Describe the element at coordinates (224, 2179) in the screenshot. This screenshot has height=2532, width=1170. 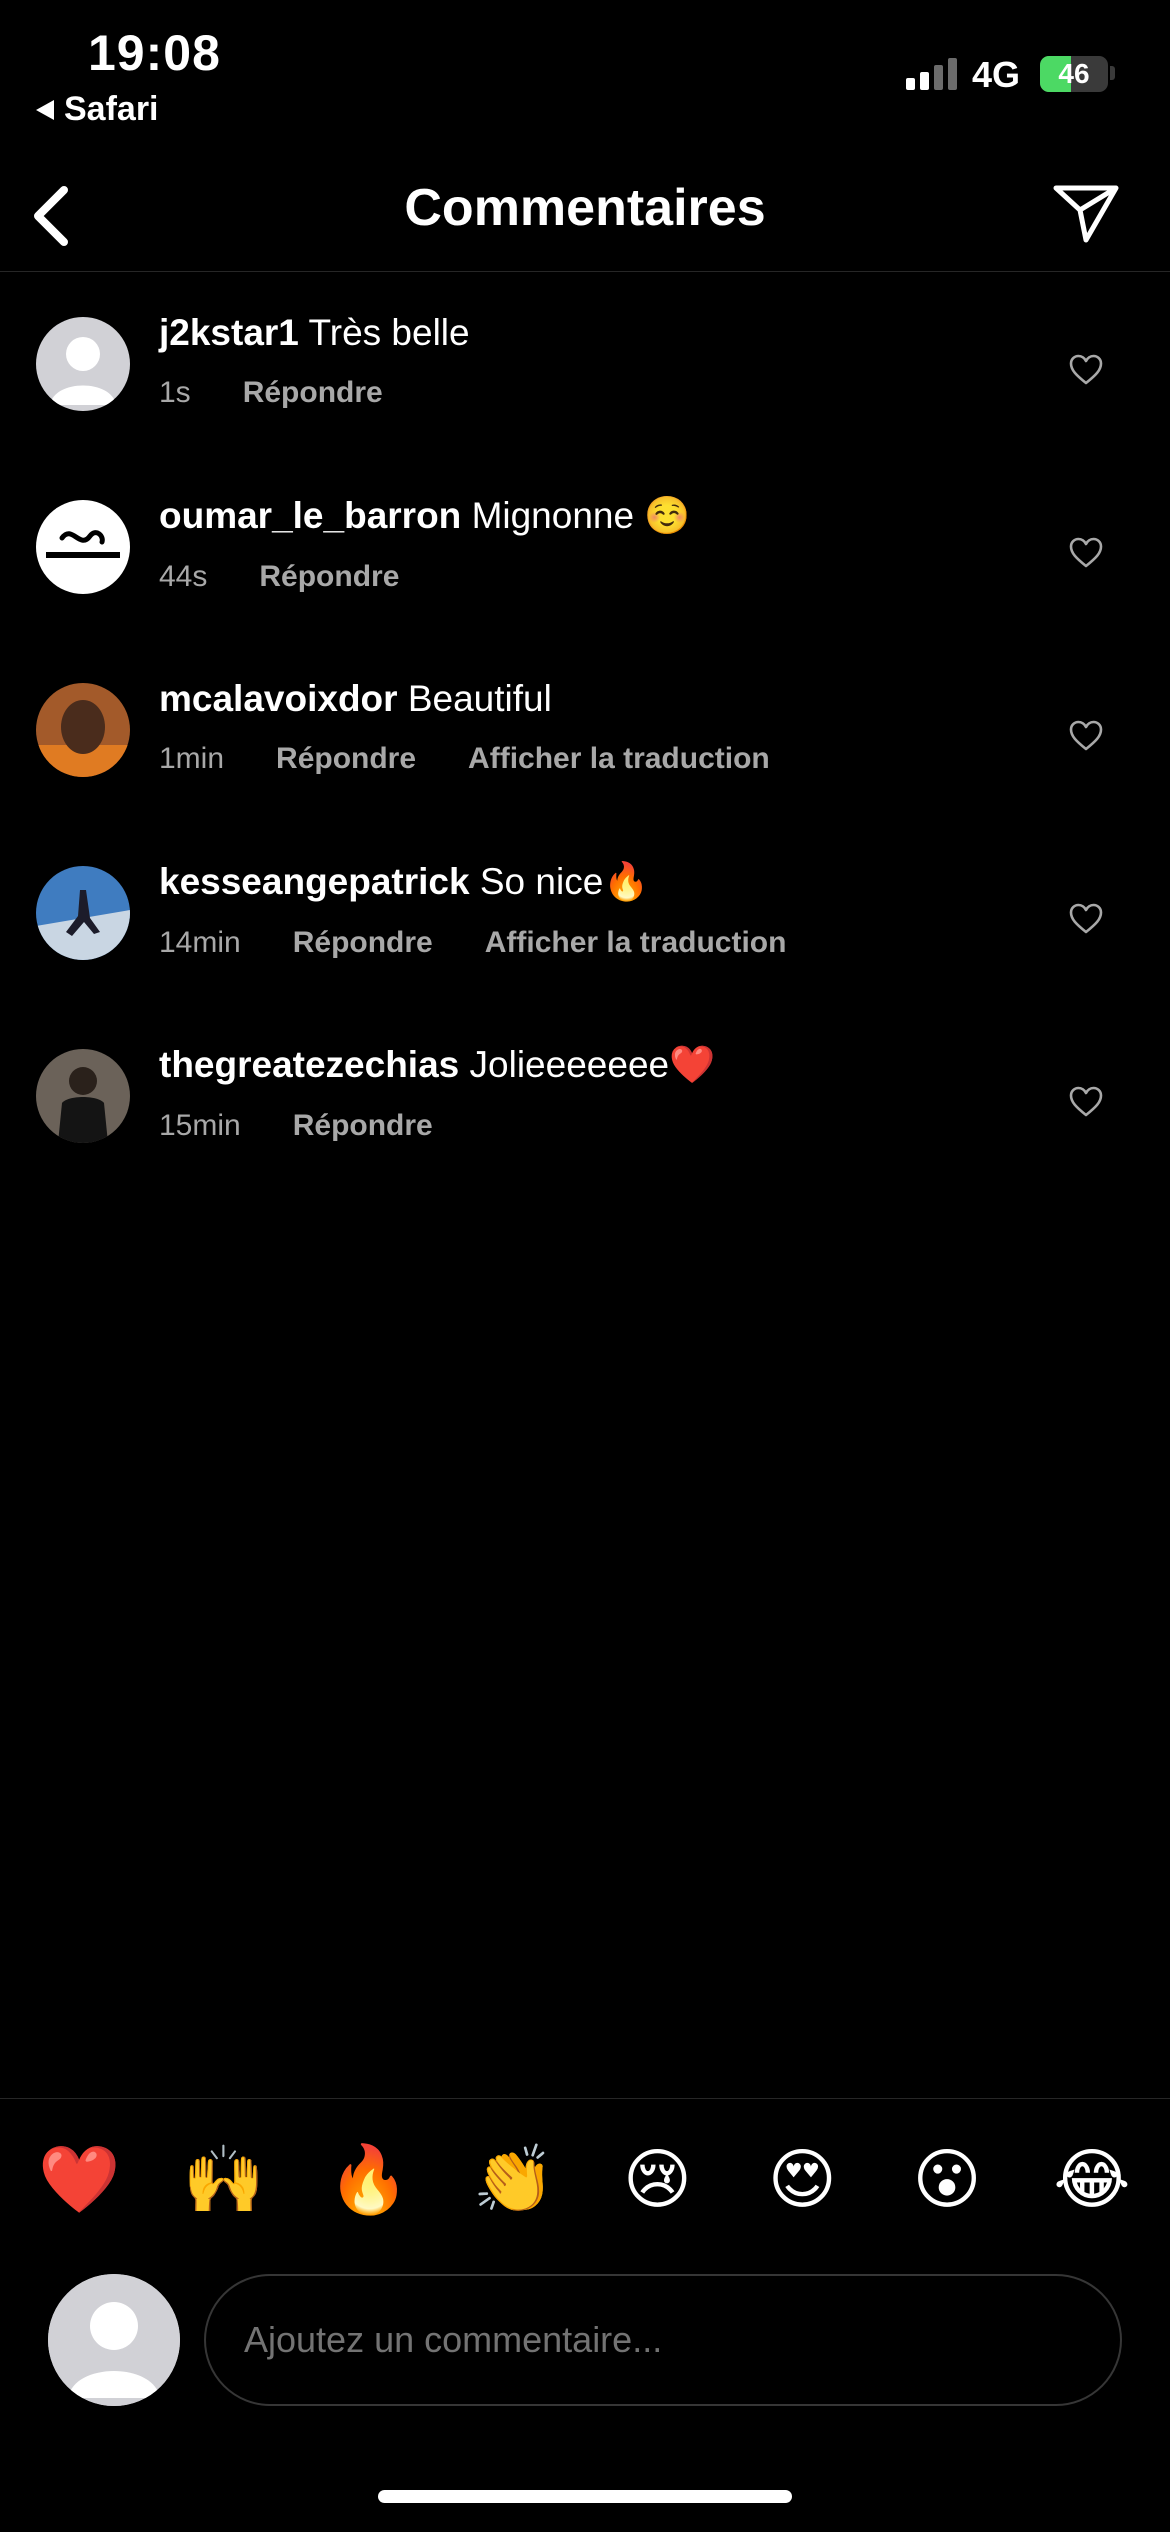
I see `emoji-raised-hands-button: 🙌` at that location.